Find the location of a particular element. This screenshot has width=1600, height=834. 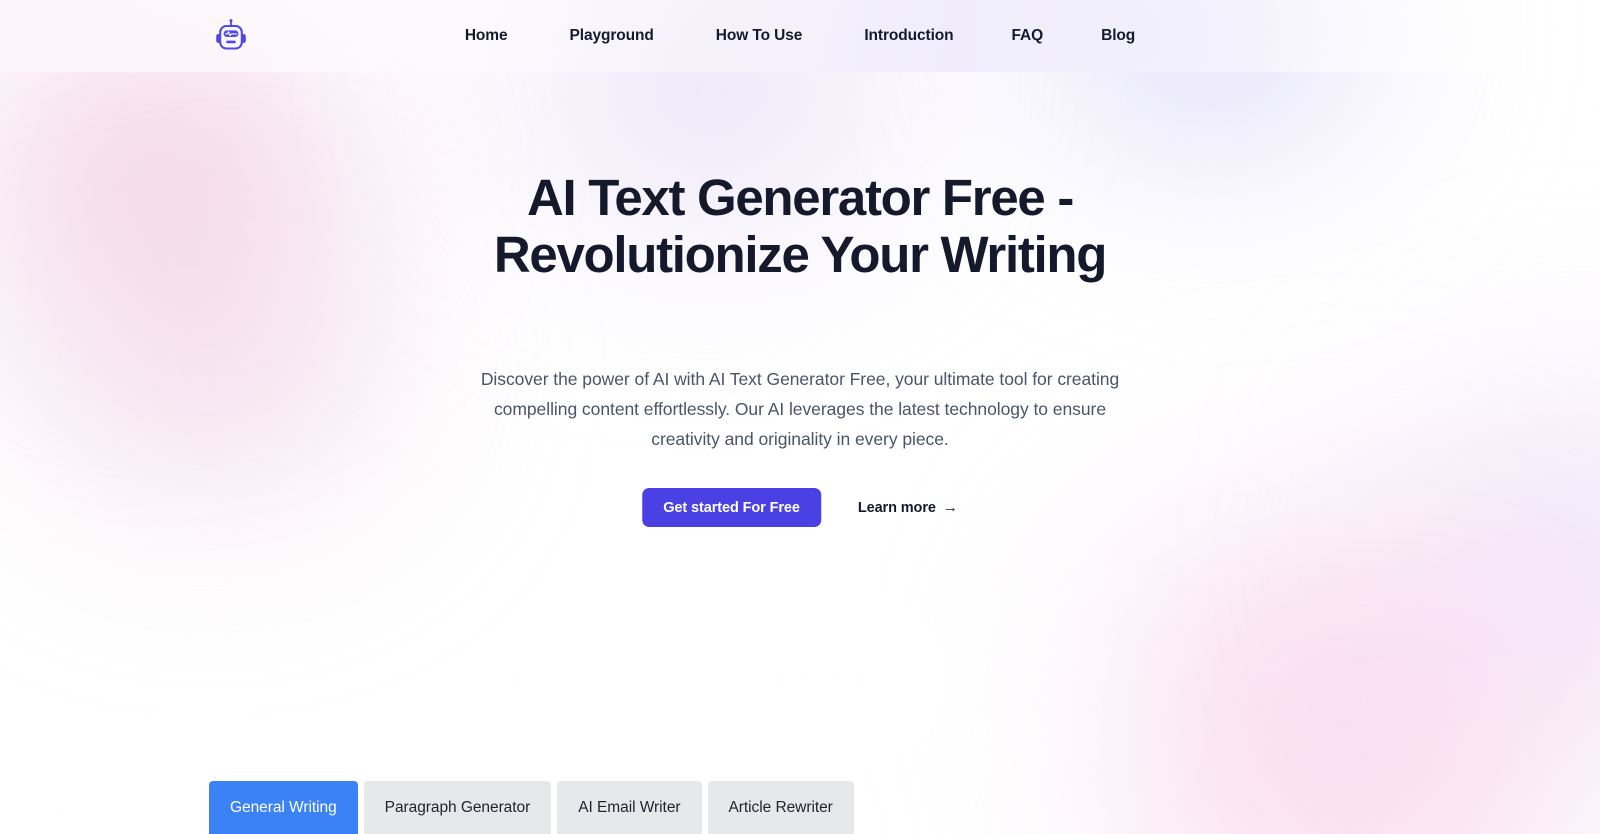

tab-general-writing: General Writing is located at coordinates (283, 807).